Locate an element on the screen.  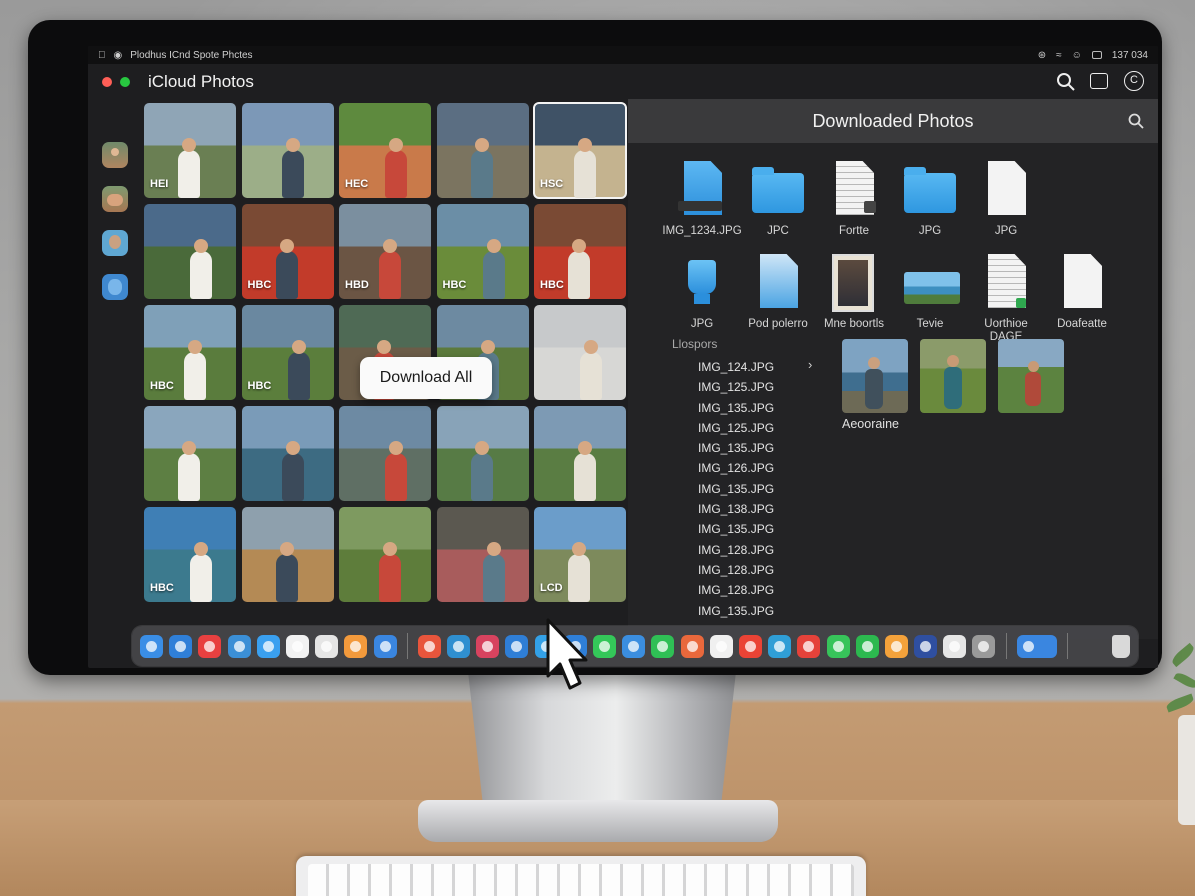
puzzle-icon is located at coordinates (955, 646).